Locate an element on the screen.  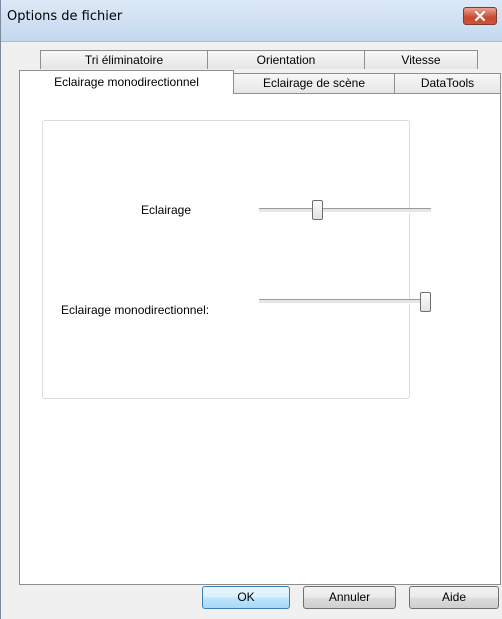
eclairage-mono-slider-thumb is located at coordinates (425, 302).